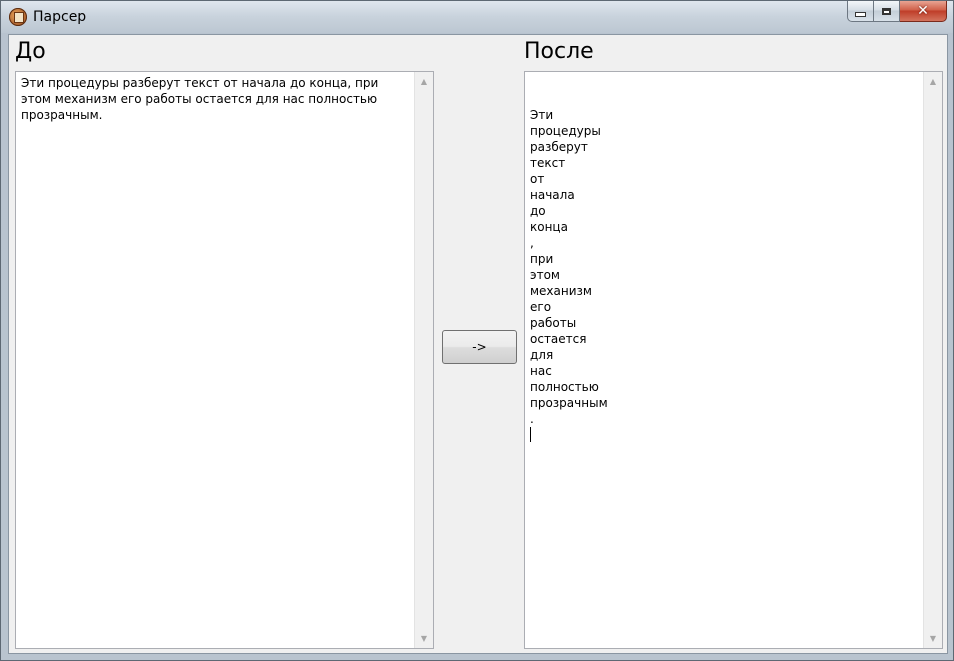 The width and height of the screenshot is (954, 661). I want to click on title-bar: Парсер ✕, so click(477, 17).